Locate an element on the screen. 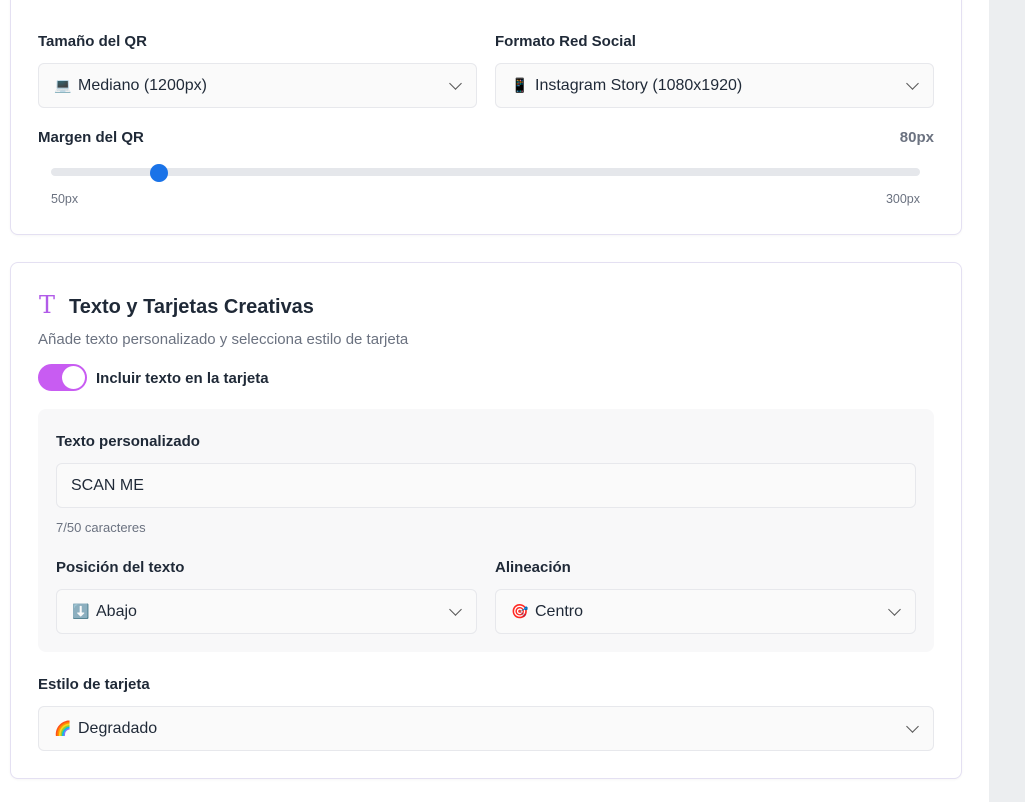 The height and width of the screenshot is (802, 1025). text-position-label: Posición del texto is located at coordinates (120, 567).